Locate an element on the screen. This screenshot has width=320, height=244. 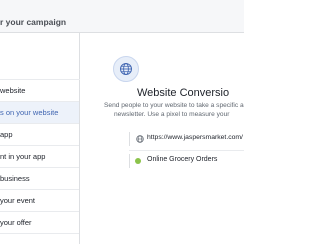
pixel-conversion-event: Online Grocery Orders is located at coordinates (186, 161).